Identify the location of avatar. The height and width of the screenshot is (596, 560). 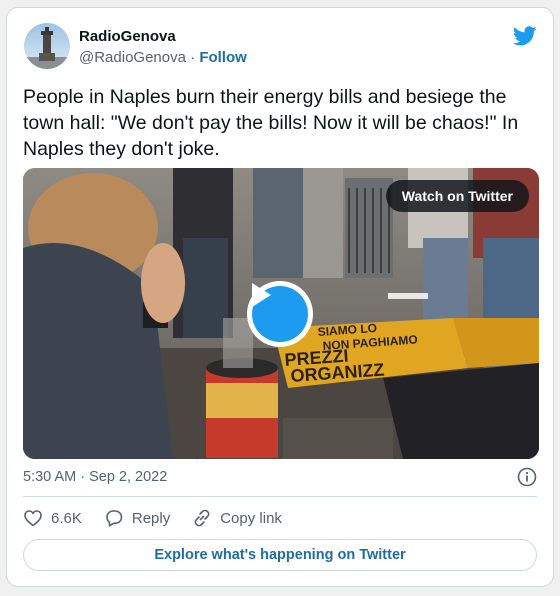
(47, 46).